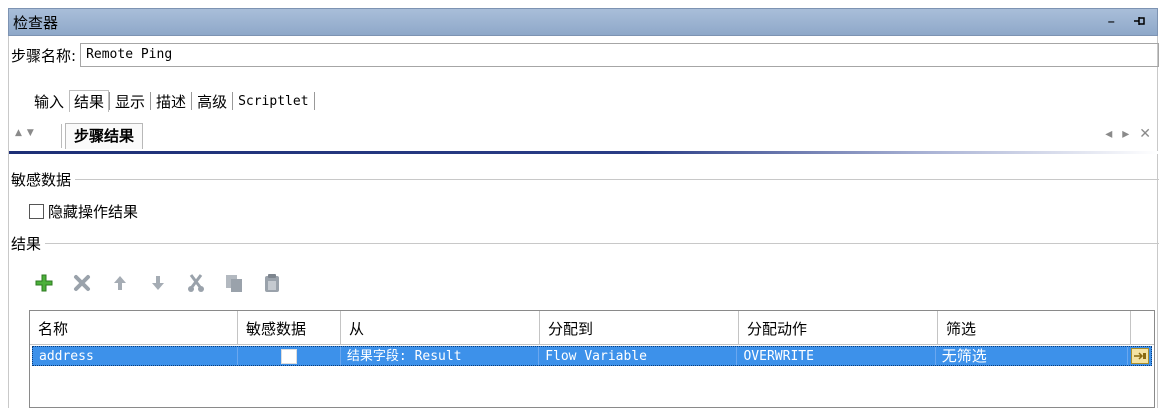 The width and height of the screenshot is (1166, 408). What do you see at coordinates (440, 356) in the screenshot?
I see `cell-from: 结果字段: Result` at bounding box center [440, 356].